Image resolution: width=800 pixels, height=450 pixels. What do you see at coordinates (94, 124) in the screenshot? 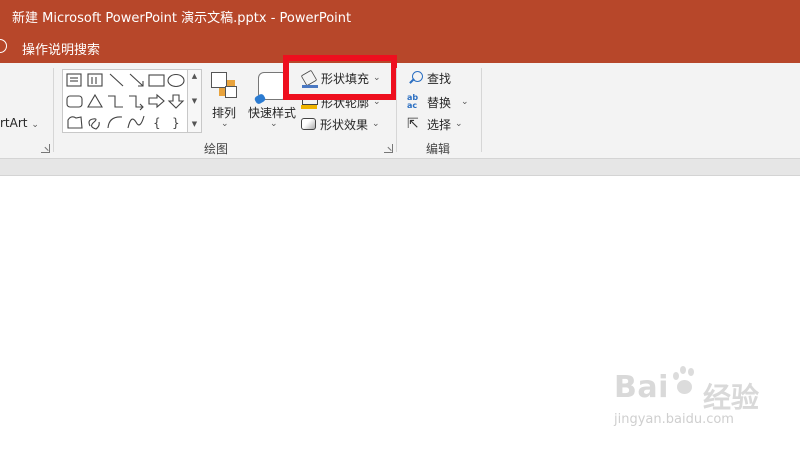
I see `scribble-shape-icon` at bounding box center [94, 124].